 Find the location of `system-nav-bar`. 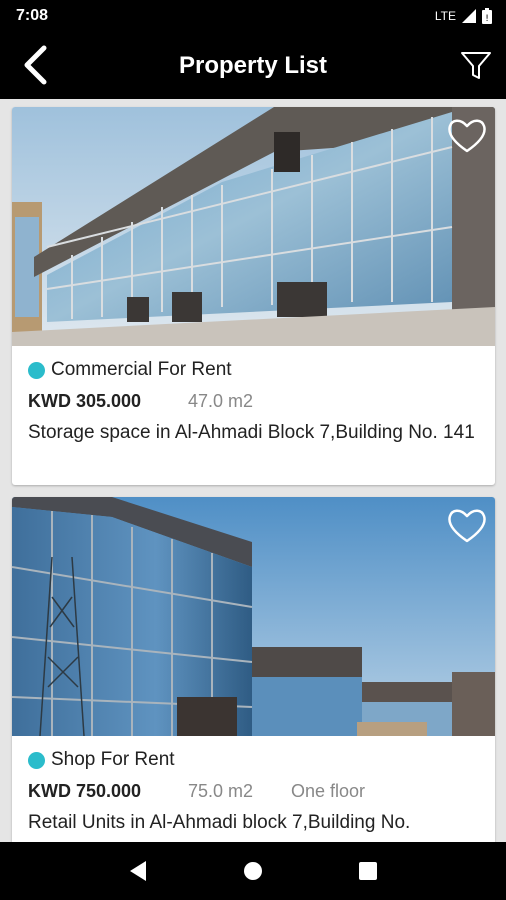

system-nav-bar is located at coordinates (253, 871).